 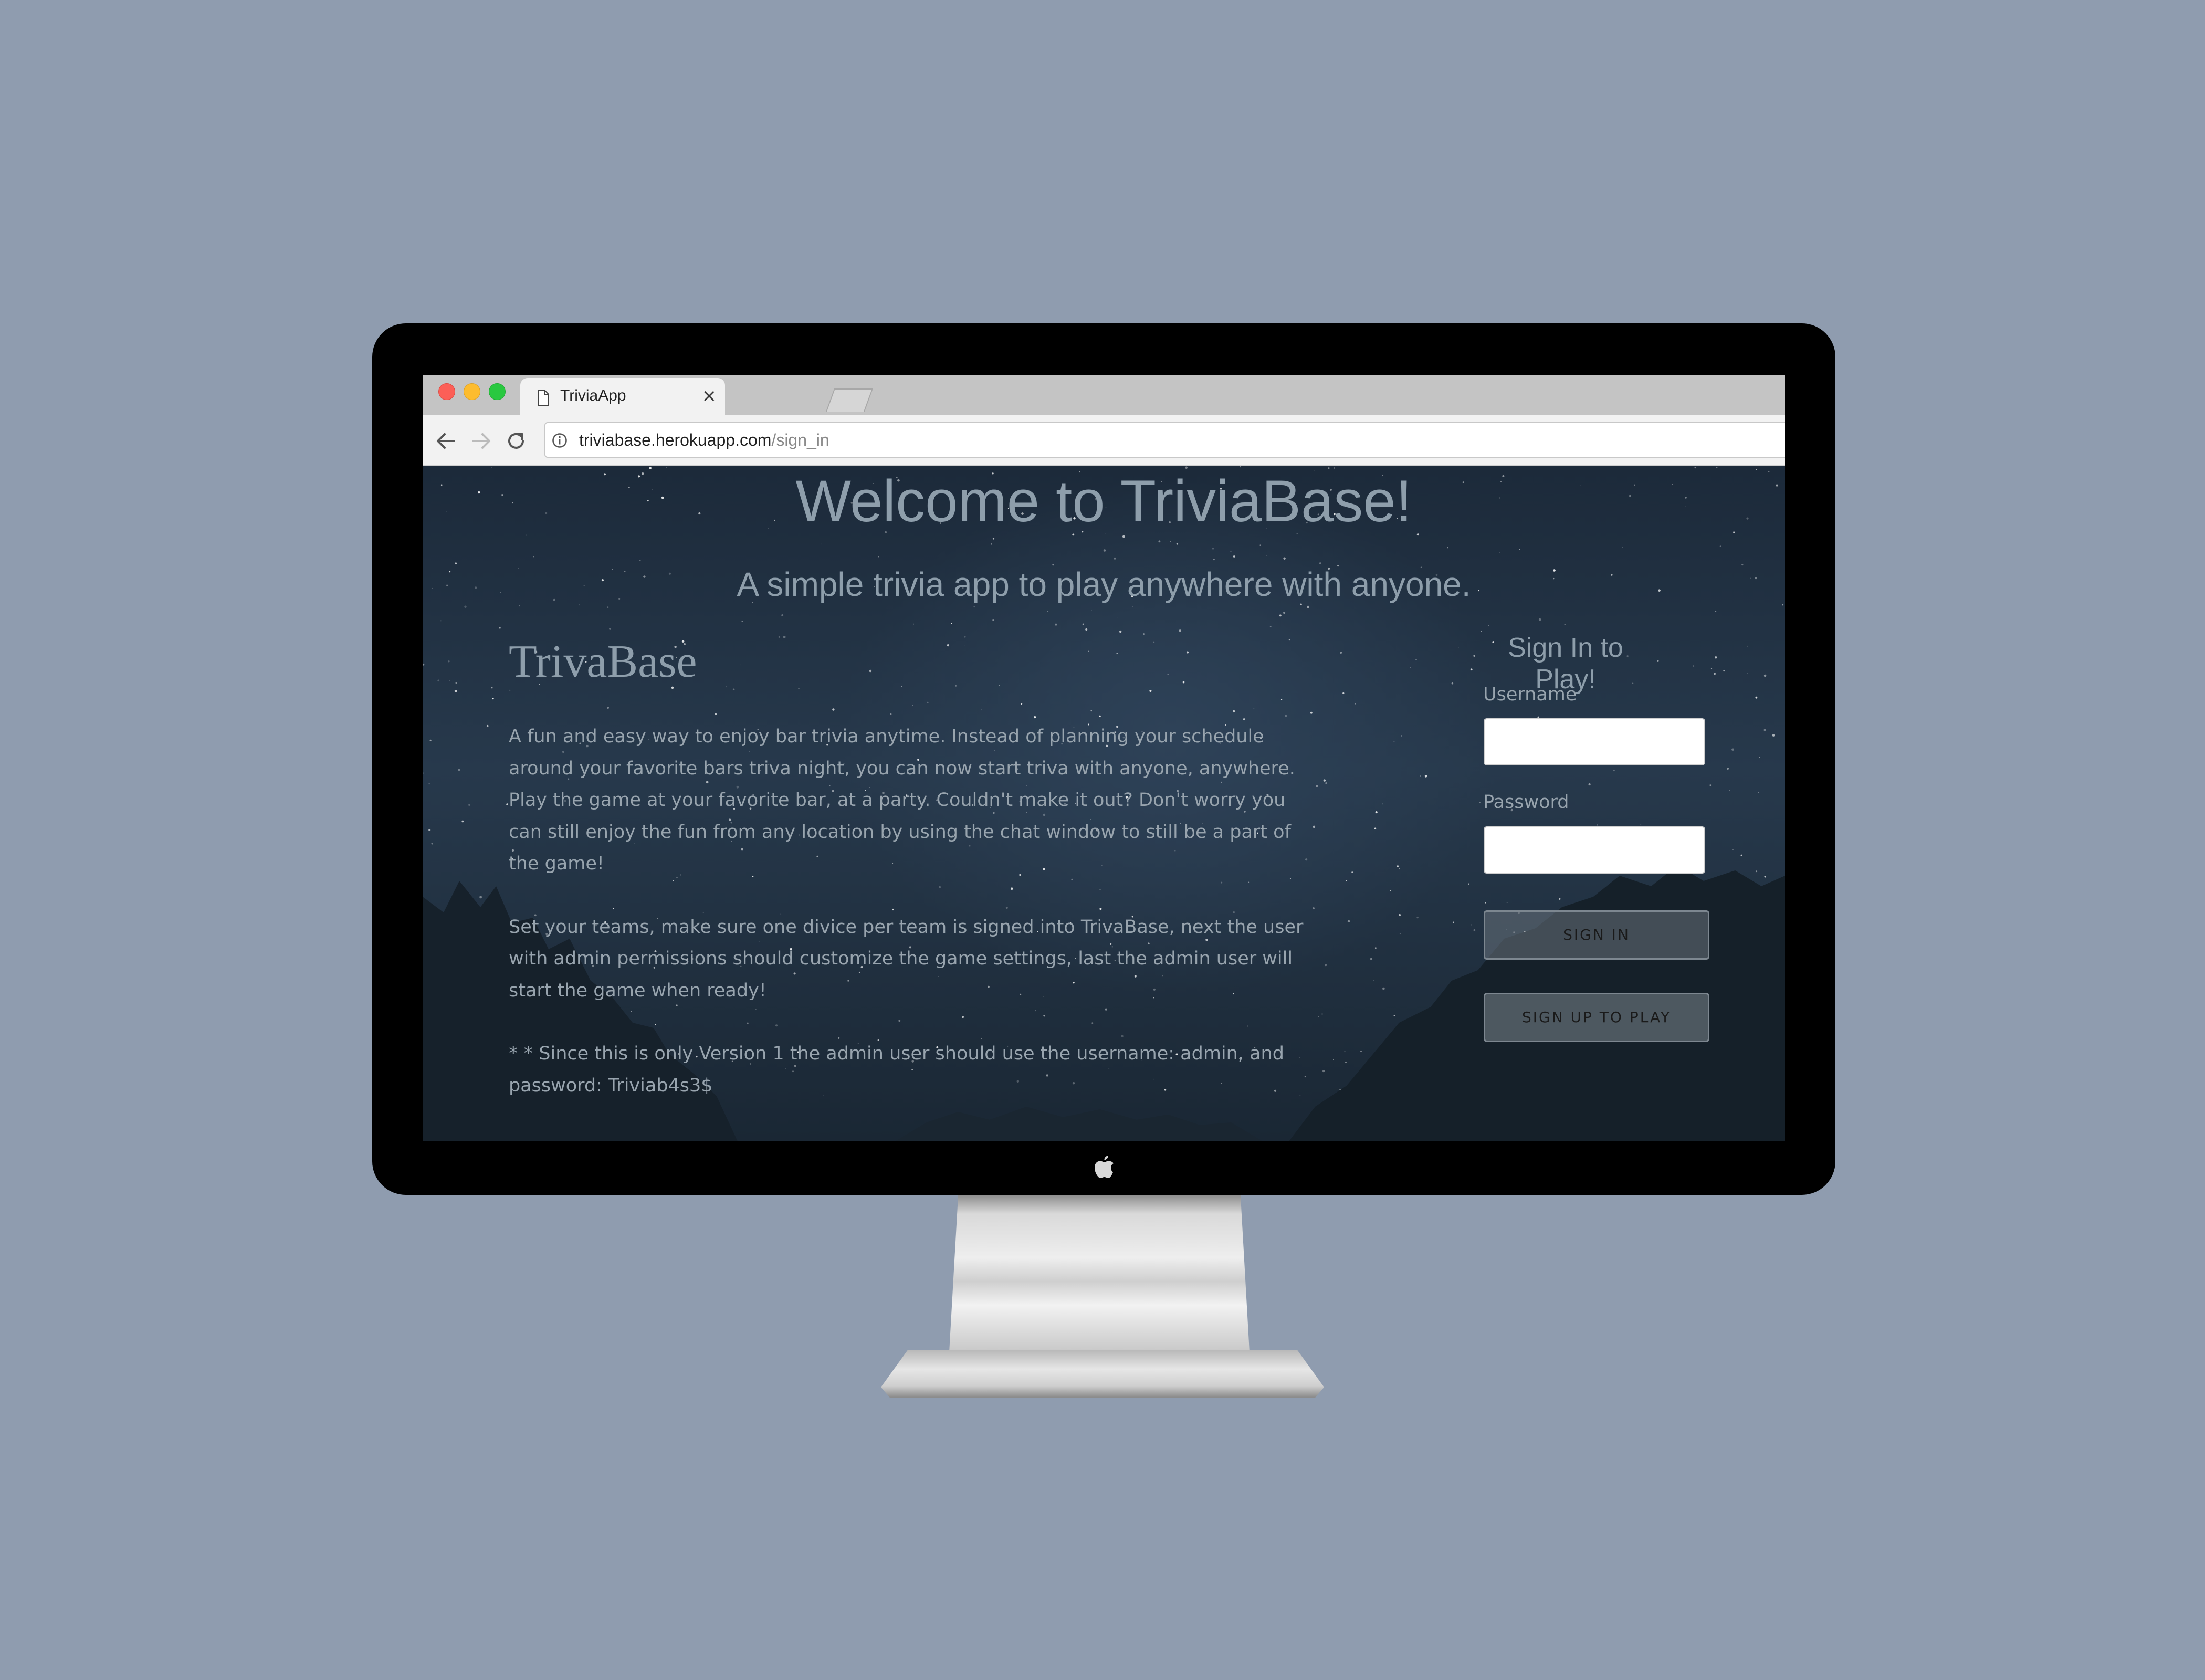 I want to click on brand-title: TrivaBase, so click(x=603, y=661).